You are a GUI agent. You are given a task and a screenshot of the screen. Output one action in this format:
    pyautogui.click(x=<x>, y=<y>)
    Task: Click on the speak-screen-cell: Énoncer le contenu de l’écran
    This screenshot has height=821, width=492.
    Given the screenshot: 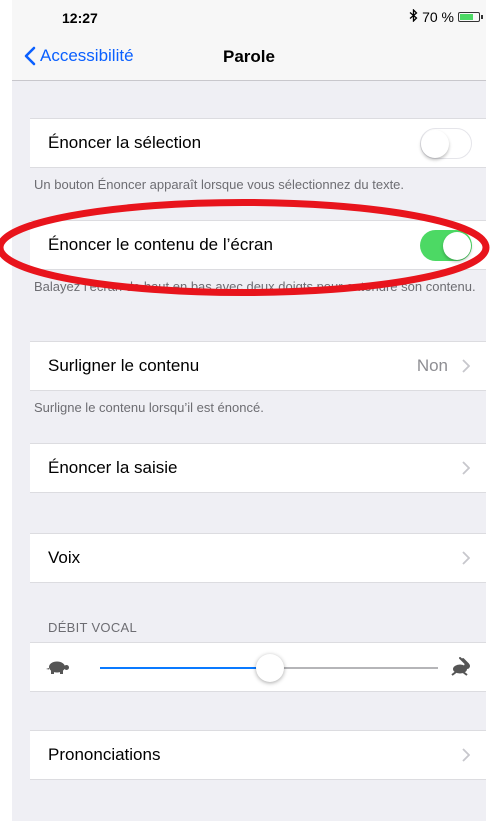 What is the action you would take?
    pyautogui.click(x=258, y=245)
    